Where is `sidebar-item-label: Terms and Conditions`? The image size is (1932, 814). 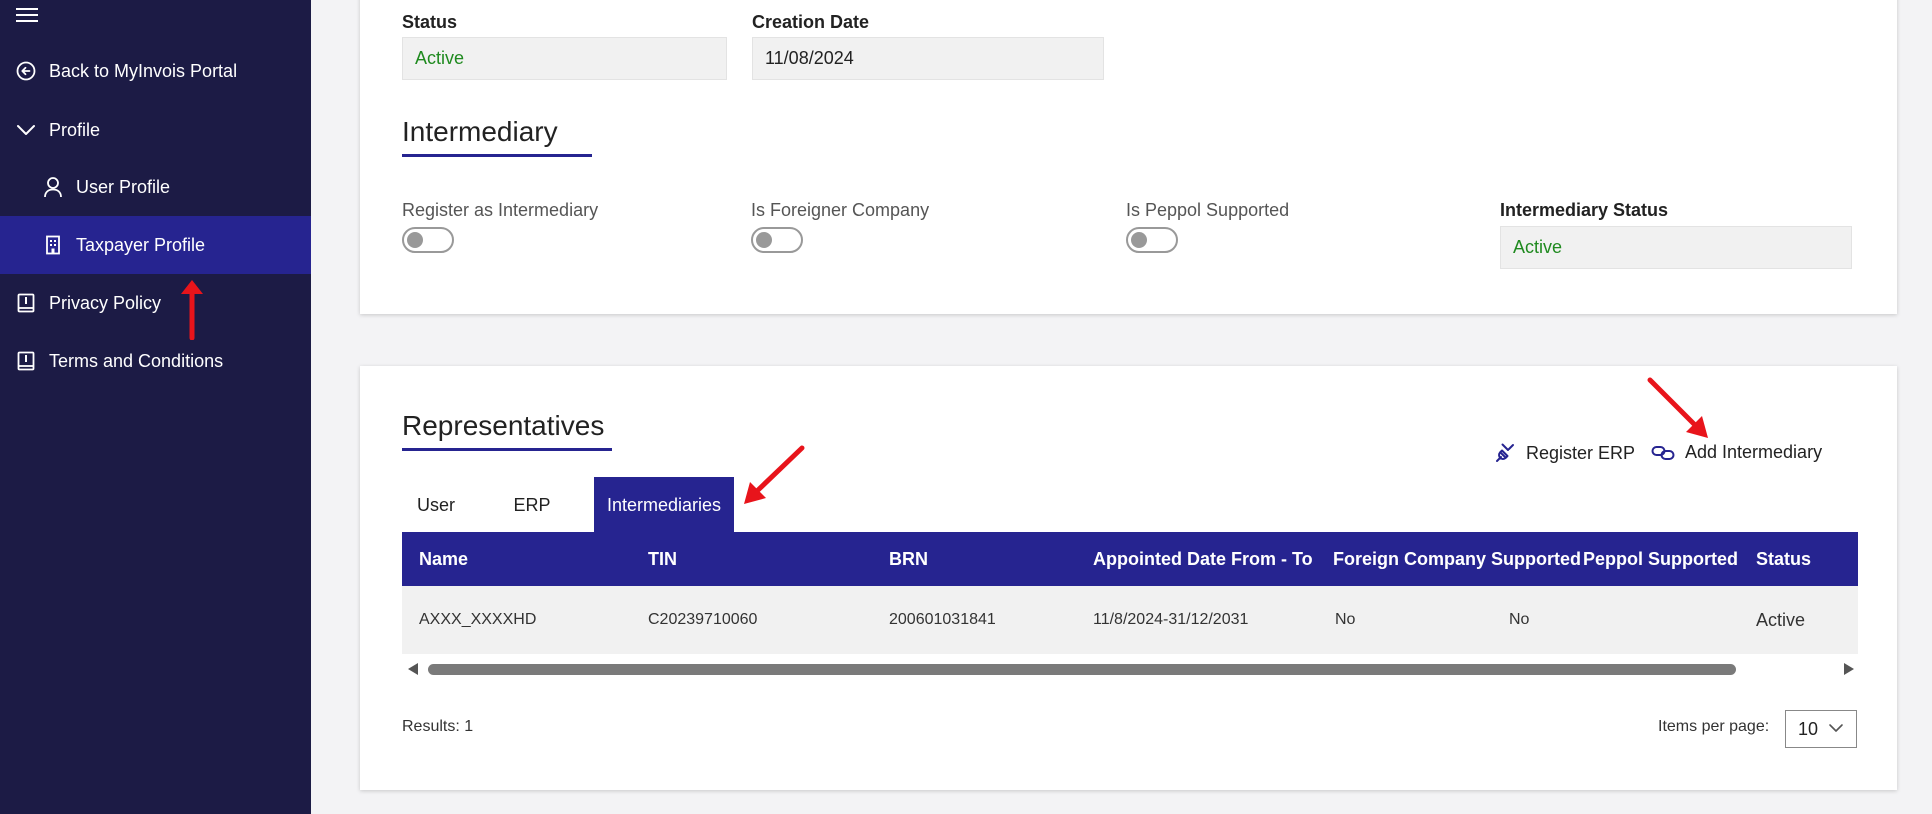 sidebar-item-label: Terms and Conditions is located at coordinates (136, 360).